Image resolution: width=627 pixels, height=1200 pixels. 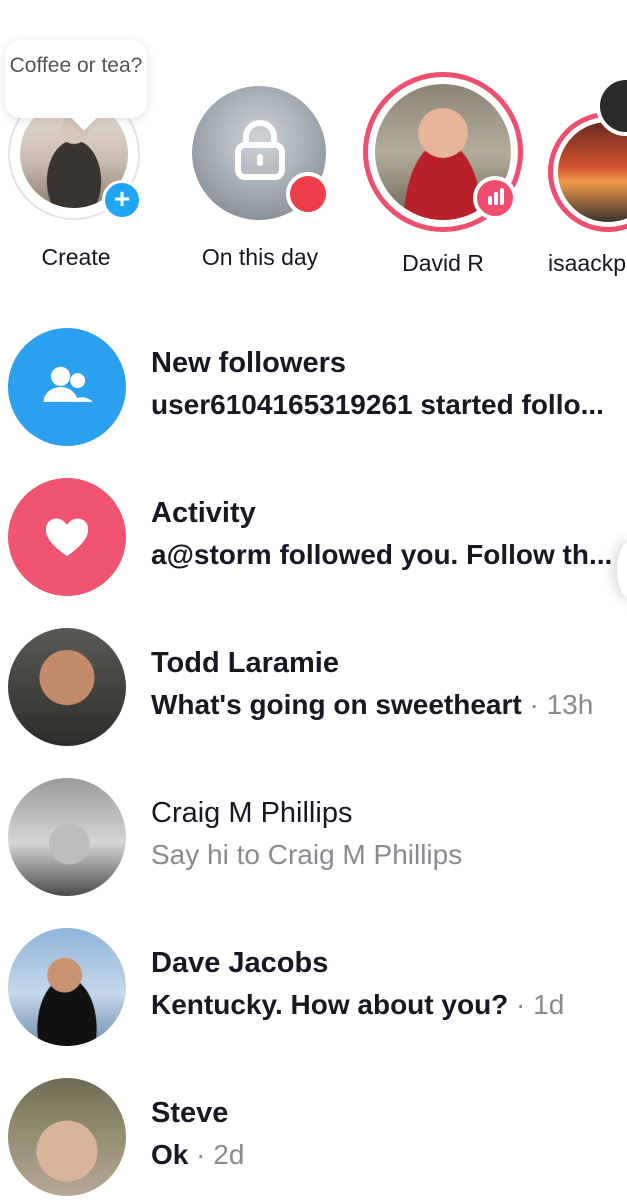 I want to click on row-title: Activity, so click(x=203, y=513).